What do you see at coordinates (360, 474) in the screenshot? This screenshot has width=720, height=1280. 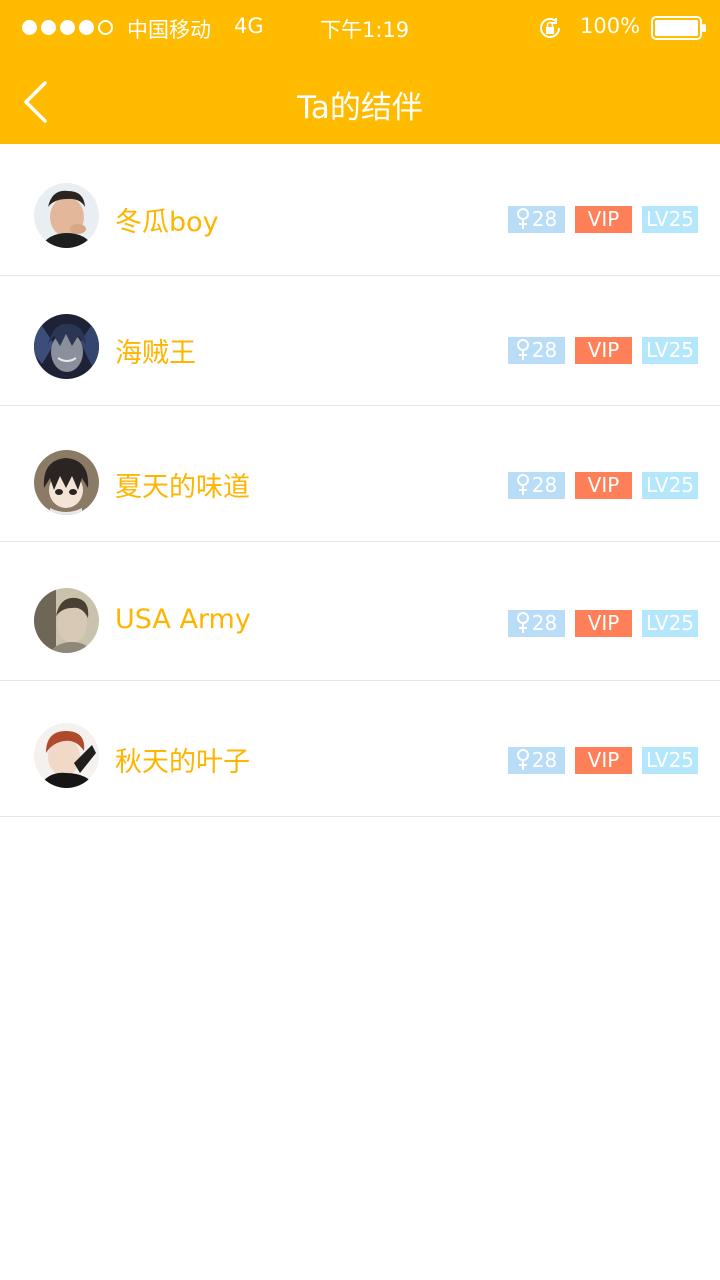 I see `list-item: 夏天的味道 28 VIP LV25` at bounding box center [360, 474].